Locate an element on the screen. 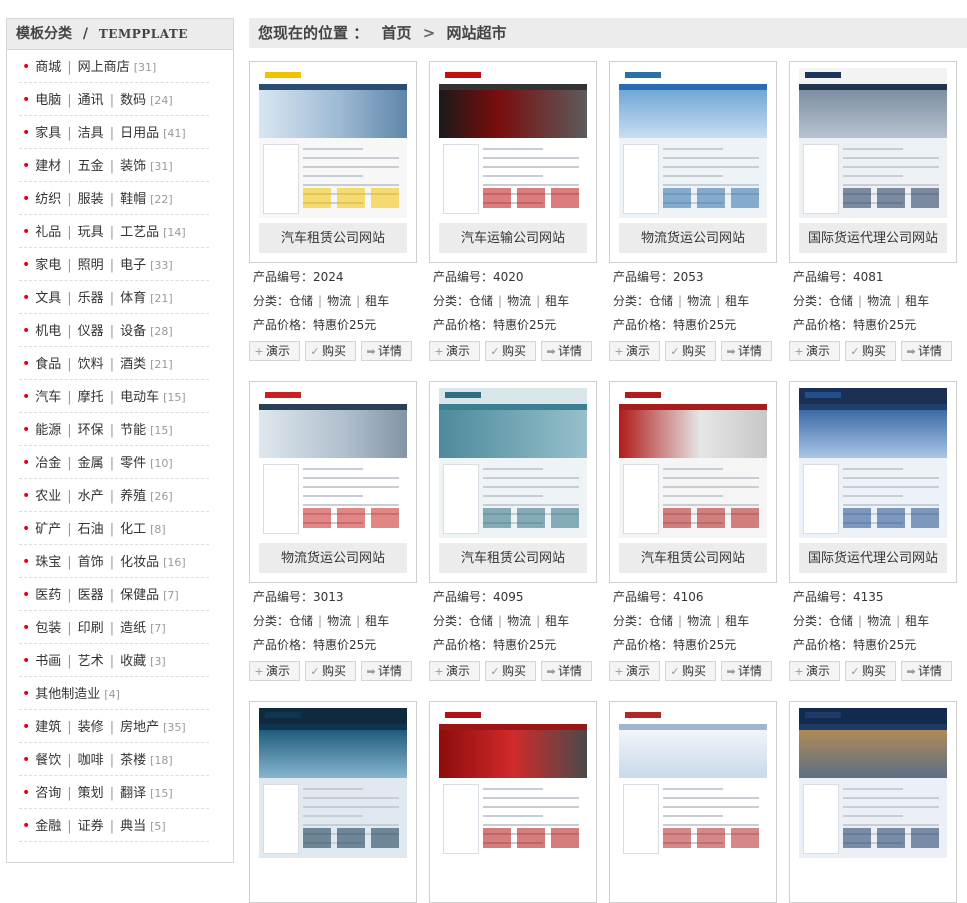 Image resolution: width=967 pixels, height=903 pixels. category-link: 其他制造业 is located at coordinates (67, 694).